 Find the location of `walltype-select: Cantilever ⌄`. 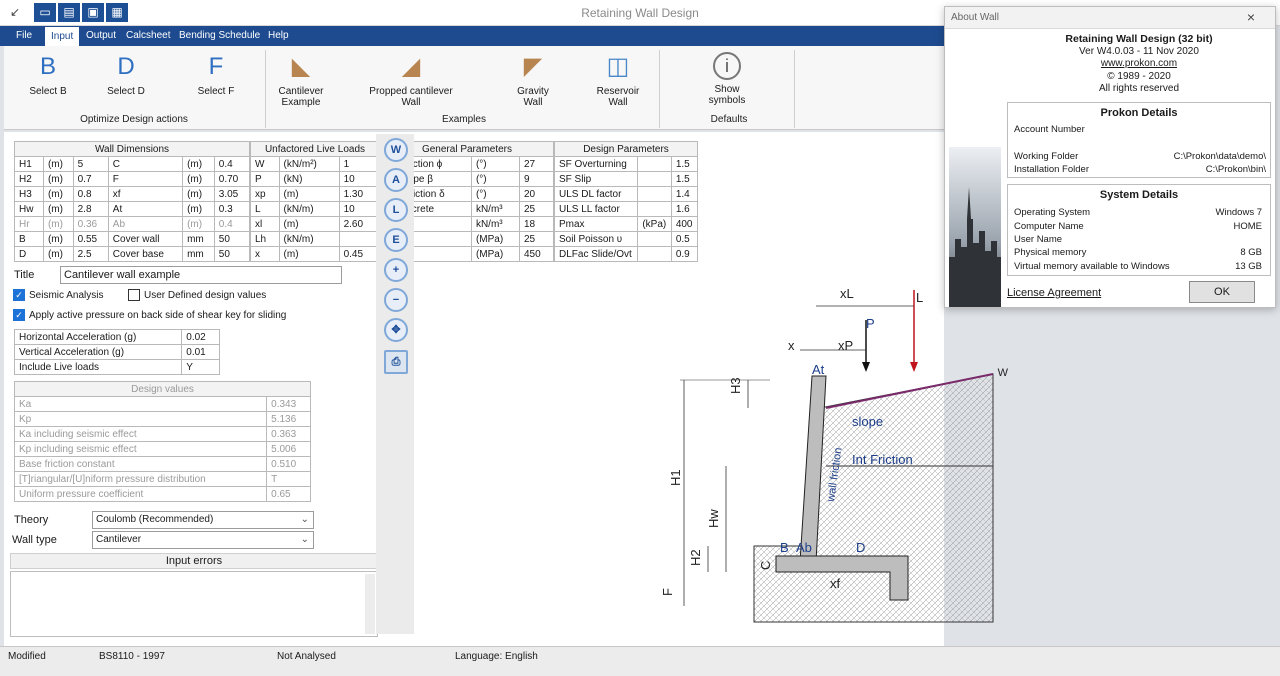

walltype-select: Cantilever ⌄ is located at coordinates (203, 540).